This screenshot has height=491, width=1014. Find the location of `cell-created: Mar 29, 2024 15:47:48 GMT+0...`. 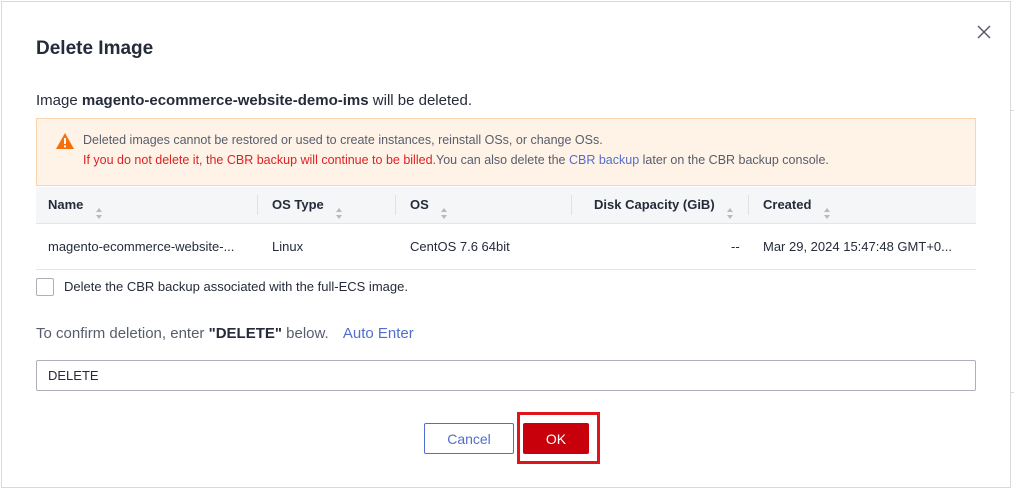

cell-created: Mar 29, 2024 15:47:48 GMT+0... is located at coordinates (857, 246).